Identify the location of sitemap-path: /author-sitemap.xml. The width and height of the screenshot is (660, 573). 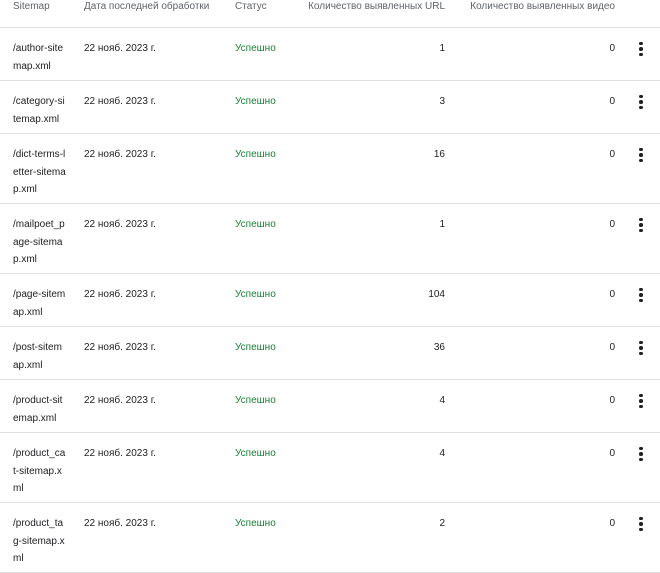
(38, 57).